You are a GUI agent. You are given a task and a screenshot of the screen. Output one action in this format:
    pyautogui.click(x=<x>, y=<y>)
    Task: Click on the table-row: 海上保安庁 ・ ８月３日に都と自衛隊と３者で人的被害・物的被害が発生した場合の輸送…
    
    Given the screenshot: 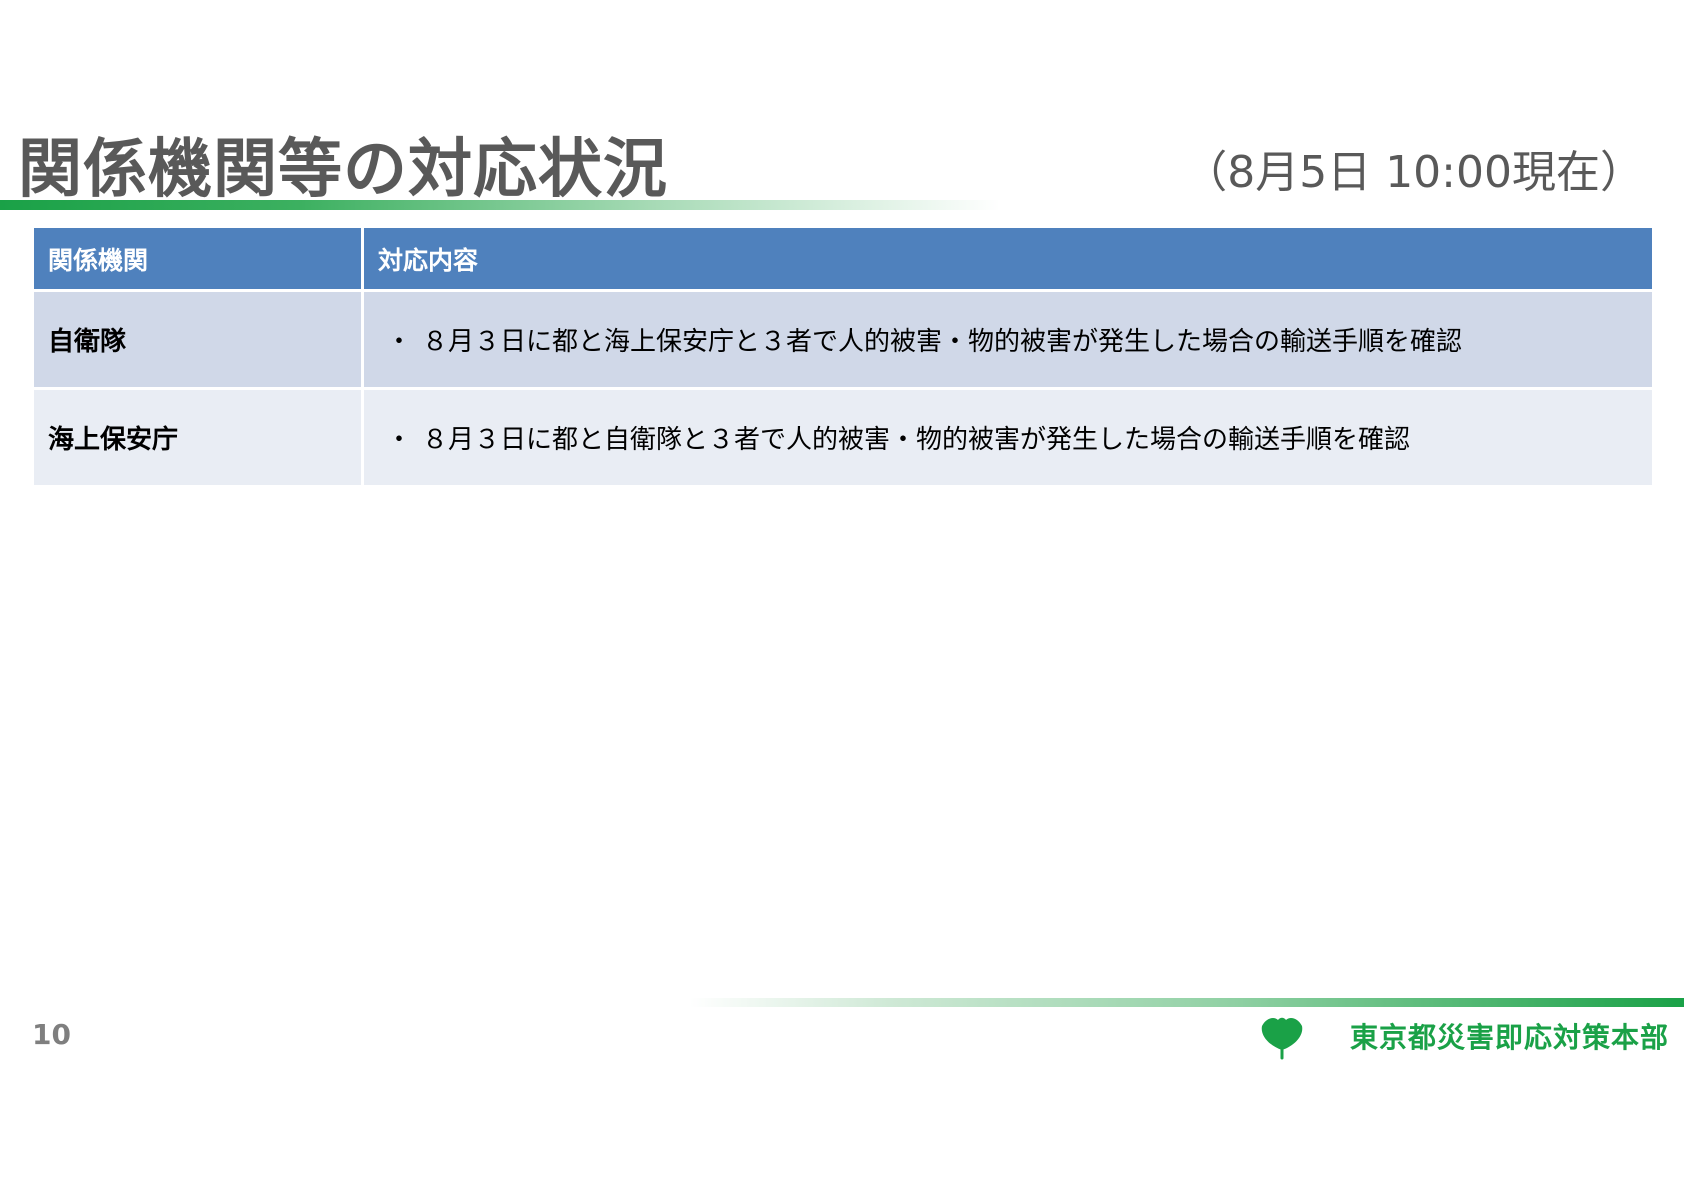 What is the action you would take?
    pyautogui.click(x=843, y=437)
    